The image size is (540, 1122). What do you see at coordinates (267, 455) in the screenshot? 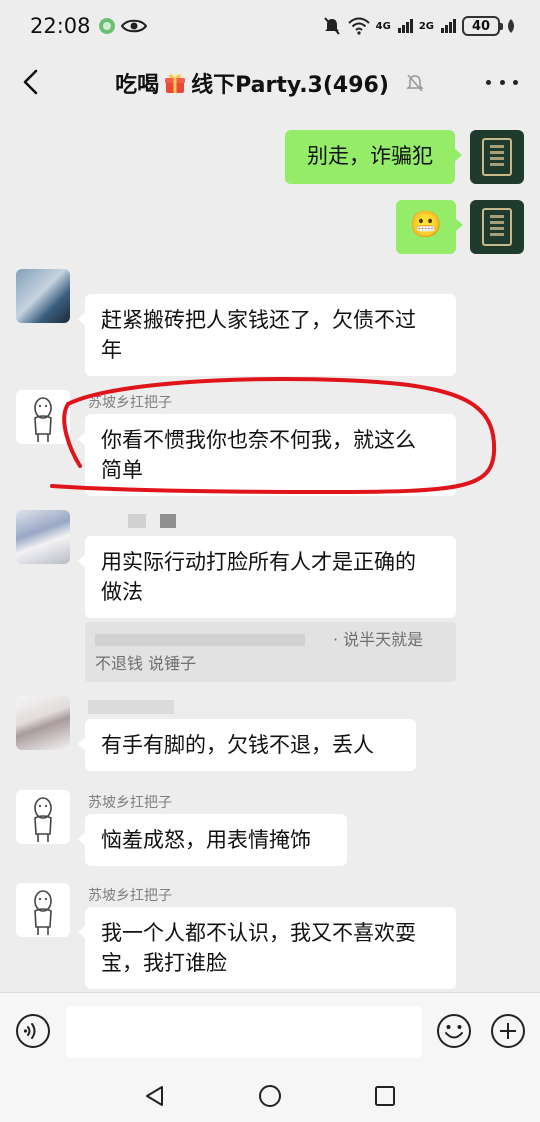
I see `message-bubble: 你看不惯我你也奈不何我，就这么 简单` at bounding box center [267, 455].